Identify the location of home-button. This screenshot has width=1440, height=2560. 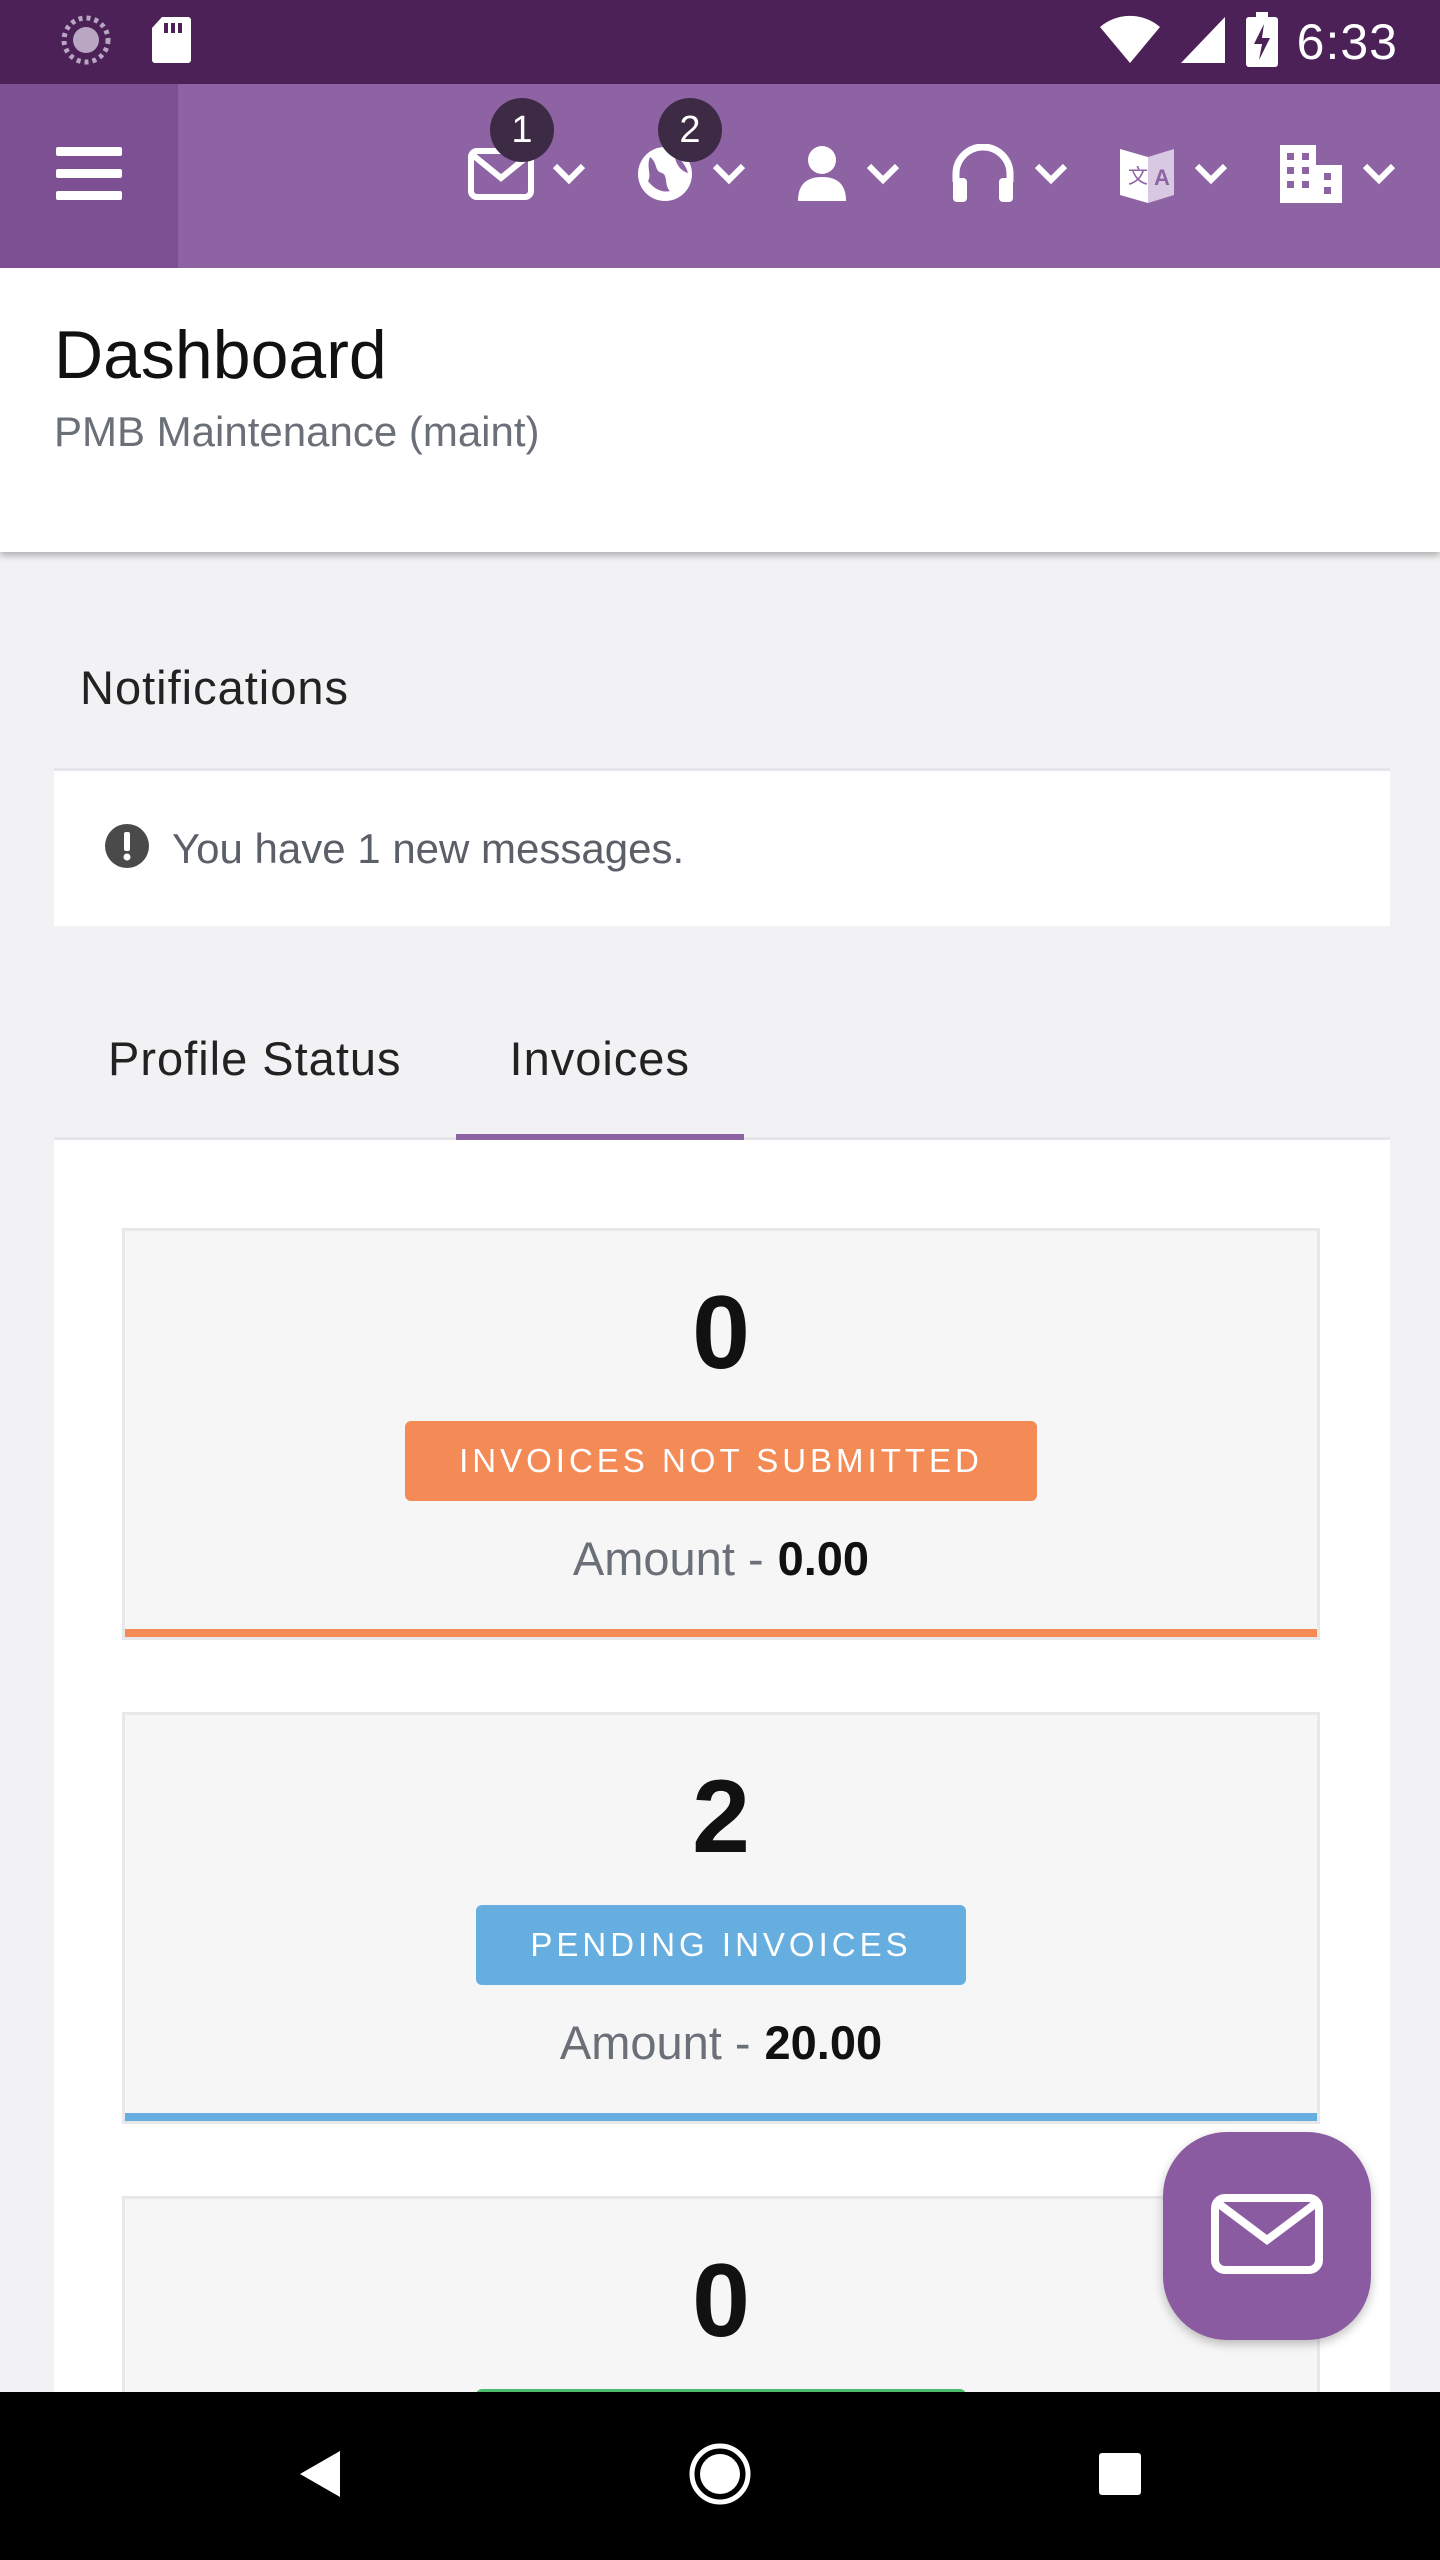
(720, 2476).